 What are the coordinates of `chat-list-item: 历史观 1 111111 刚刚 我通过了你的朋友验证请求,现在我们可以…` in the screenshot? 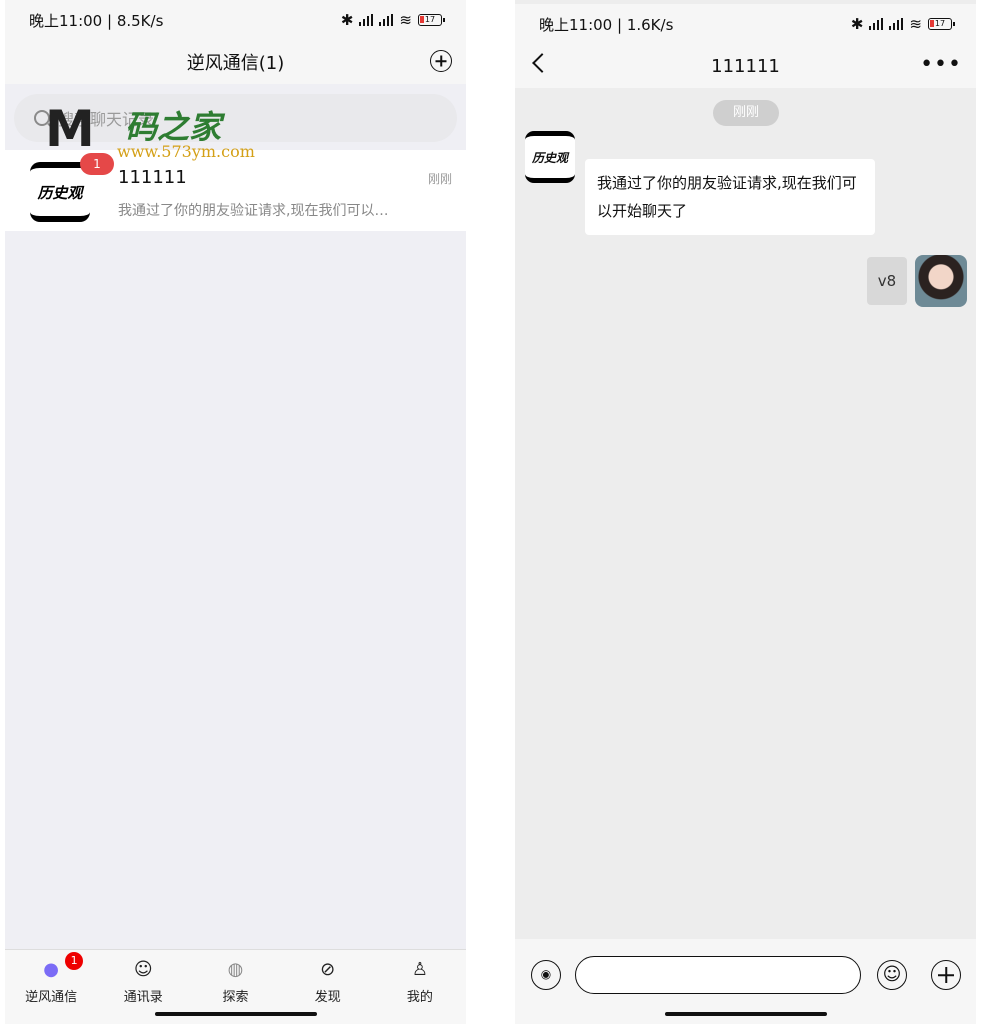 It's located at (235, 190).